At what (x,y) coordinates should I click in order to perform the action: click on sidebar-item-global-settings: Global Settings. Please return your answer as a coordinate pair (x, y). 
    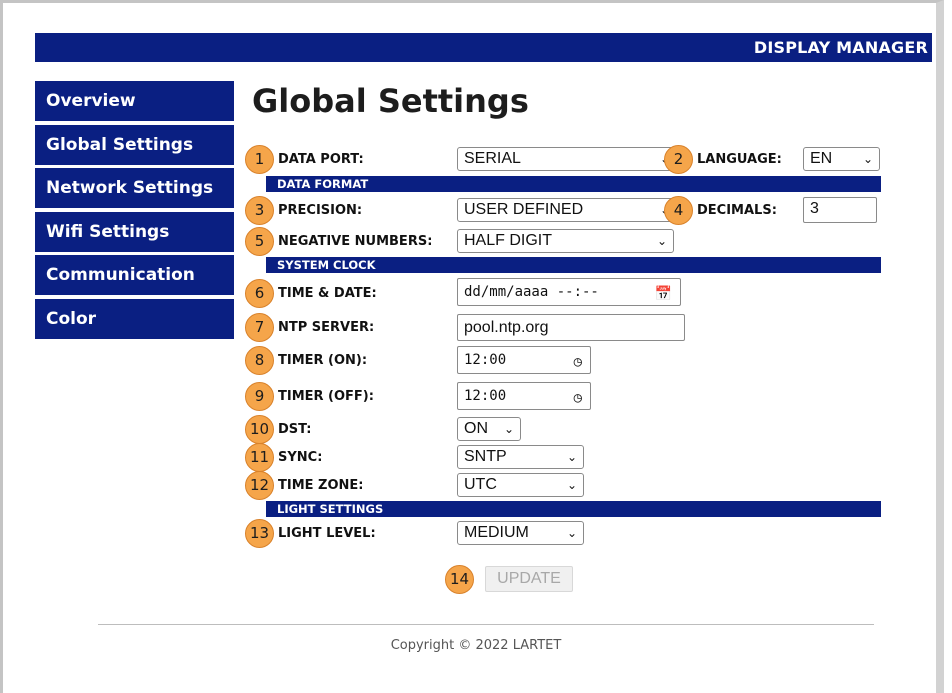
    Looking at the image, I should click on (134, 144).